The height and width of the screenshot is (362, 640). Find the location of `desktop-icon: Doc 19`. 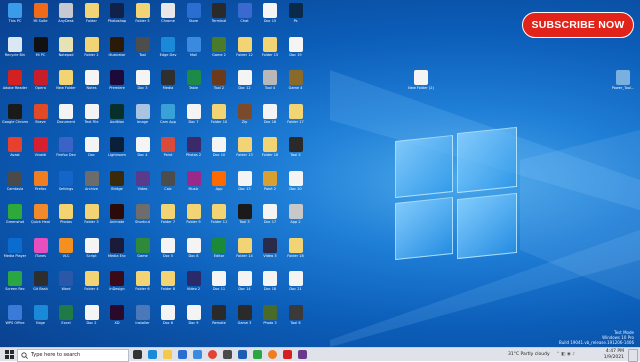

desktop-icon: Doc 19 is located at coordinates (296, 52).